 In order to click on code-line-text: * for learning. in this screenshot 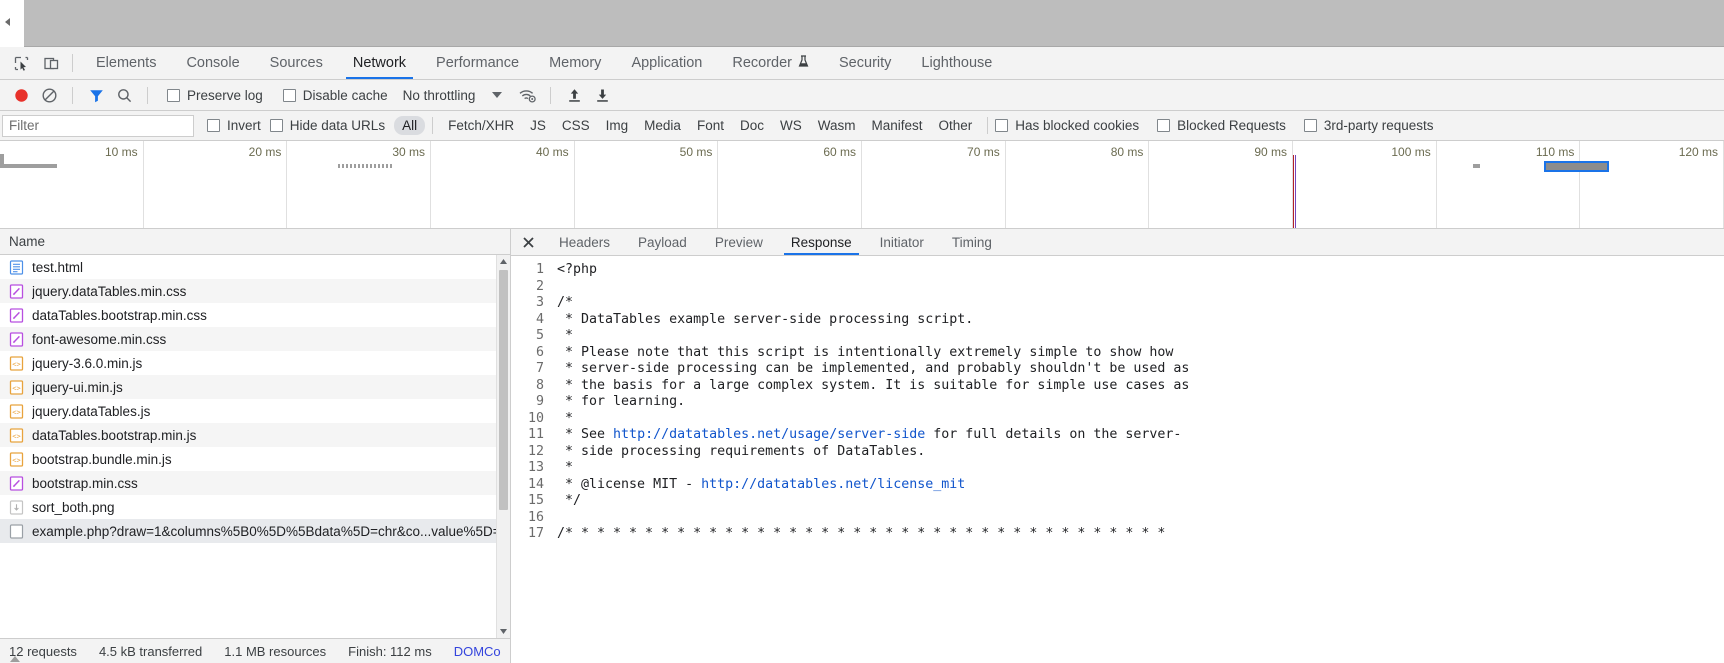, I will do `click(621, 401)`.